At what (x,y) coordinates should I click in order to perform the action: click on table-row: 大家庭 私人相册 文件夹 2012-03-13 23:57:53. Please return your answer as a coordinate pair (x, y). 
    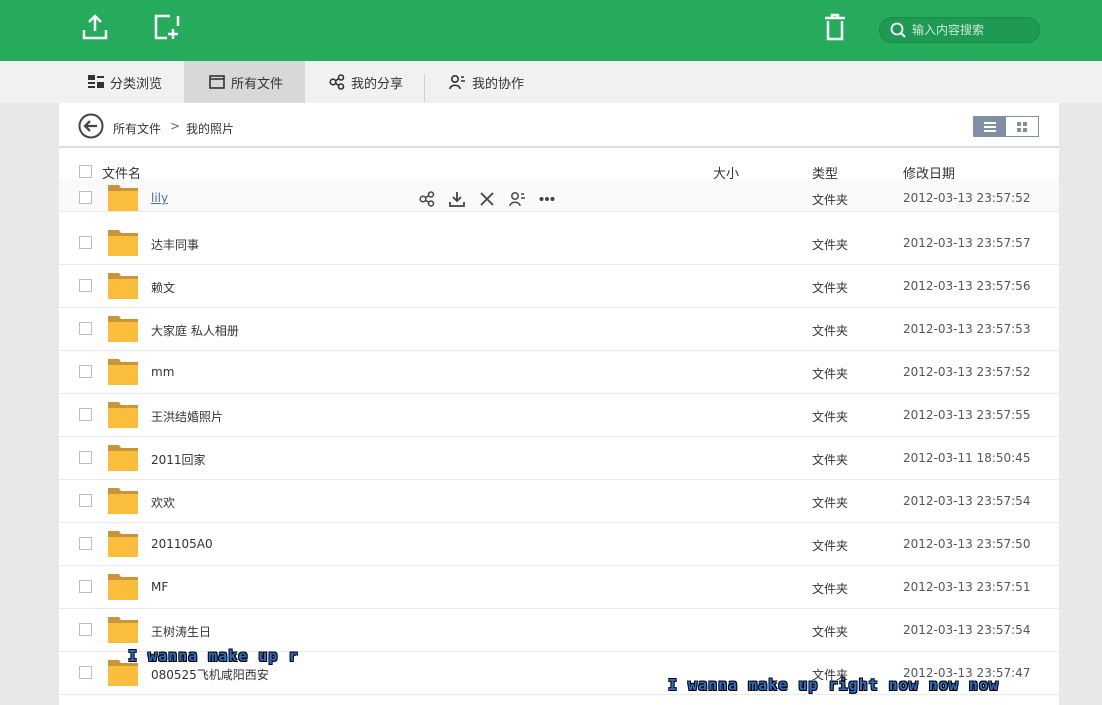
    Looking at the image, I should click on (559, 329).